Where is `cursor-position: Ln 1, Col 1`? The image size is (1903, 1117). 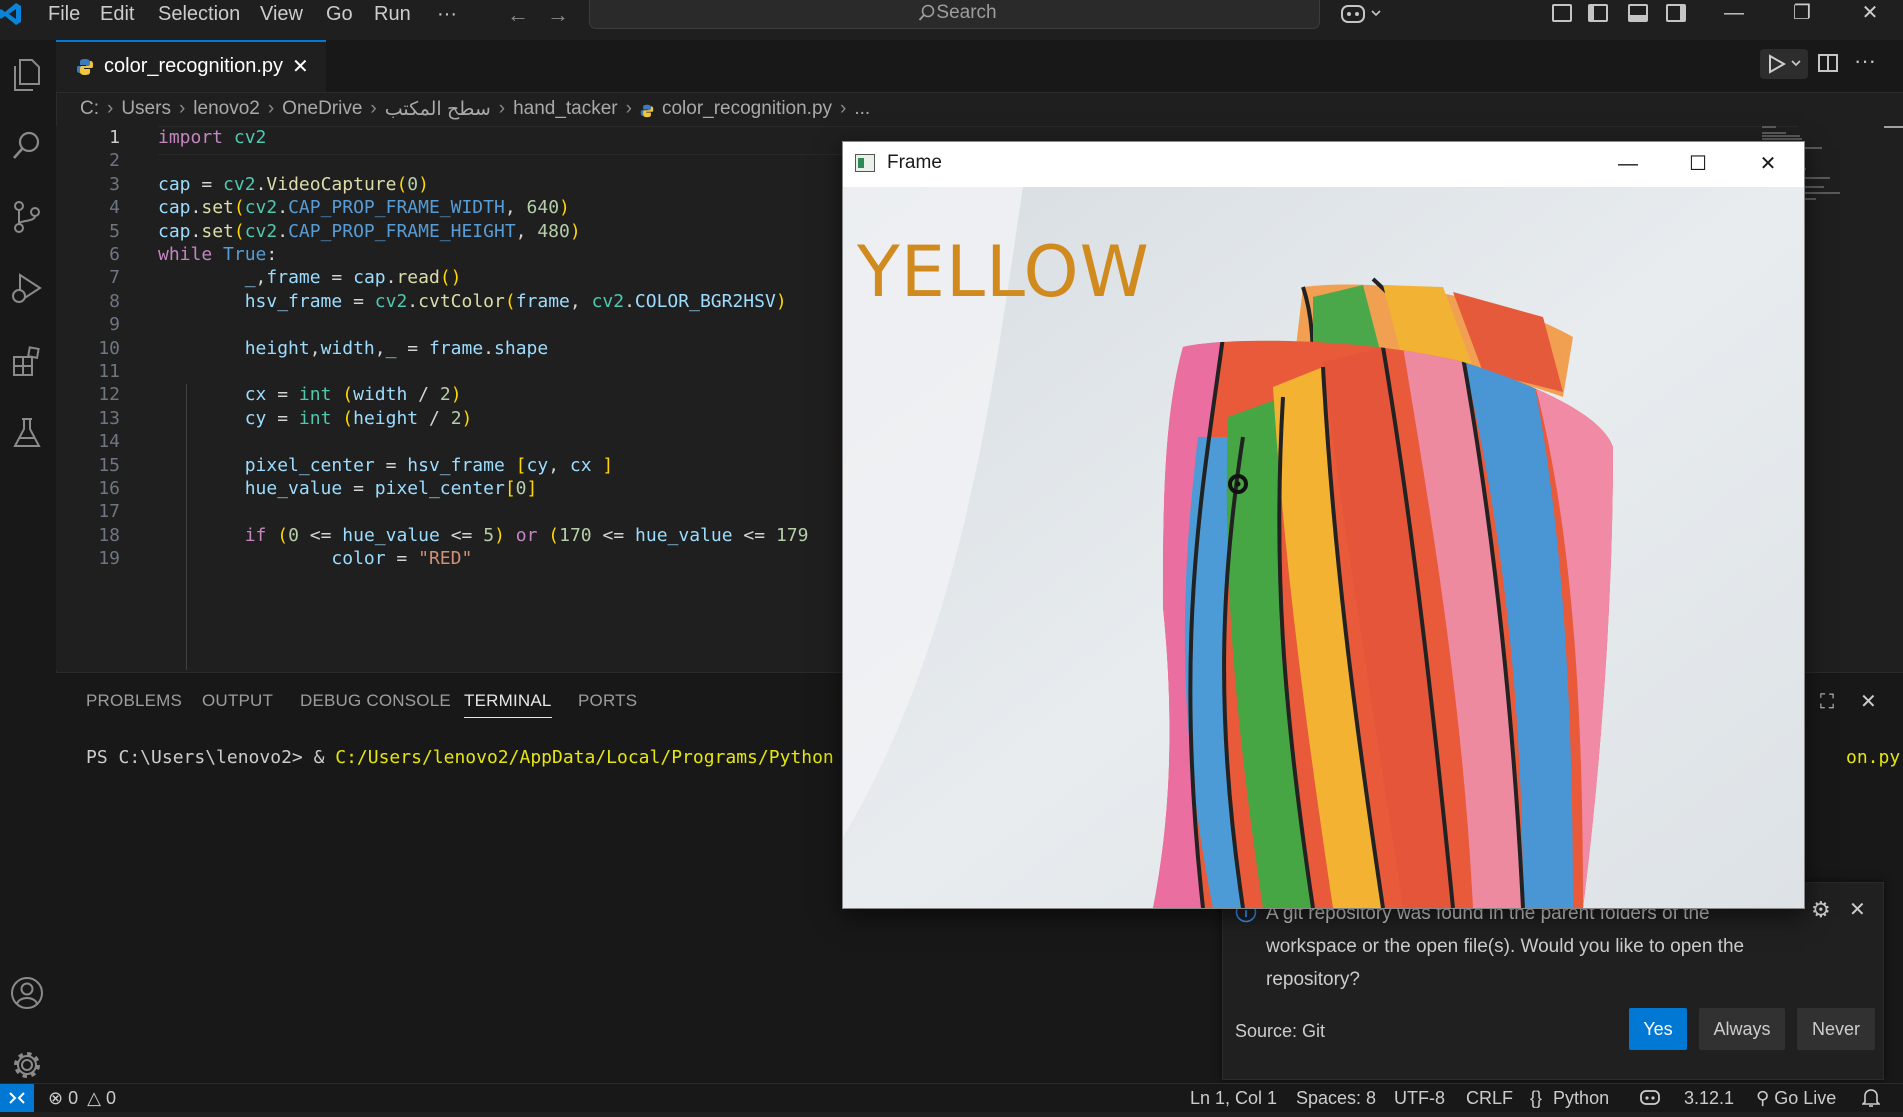
cursor-position: Ln 1, Col 1 is located at coordinates (1233, 1098).